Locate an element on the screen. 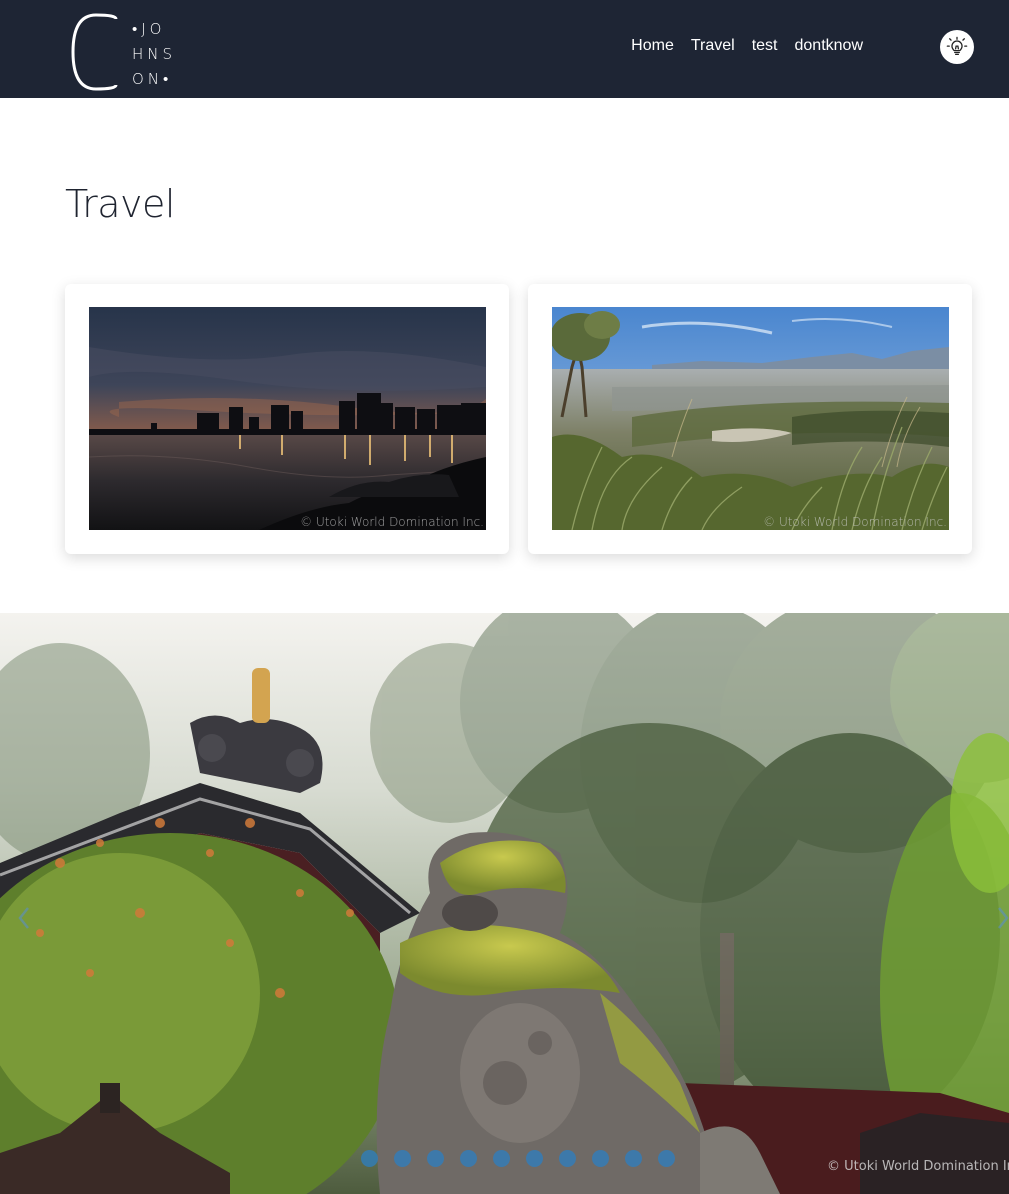 This screenshot has width=1009, height=1194. carousel-prev-button is located at coordinates (24, 918).